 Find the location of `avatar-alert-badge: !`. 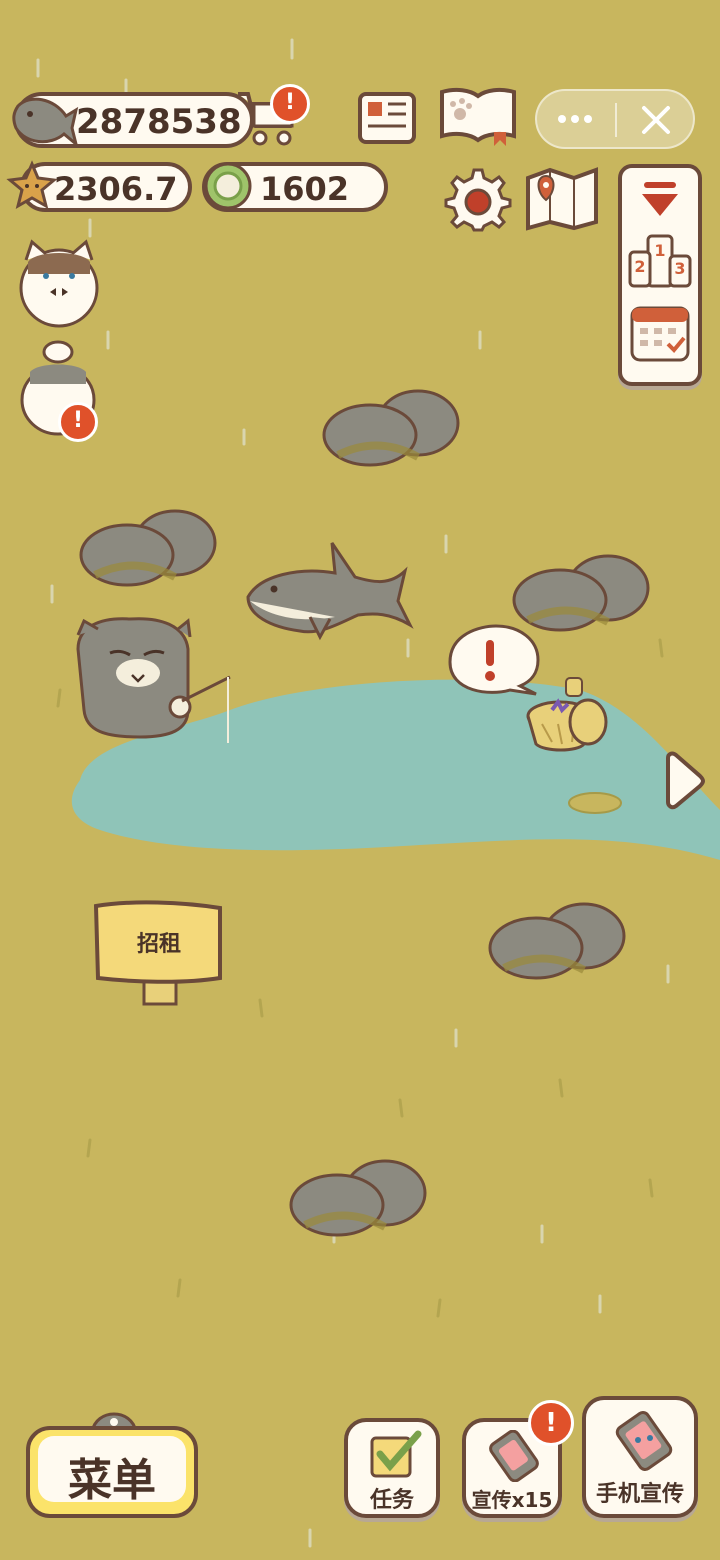

avatar-alert-badge: ! is located at coordinates (78, 422).